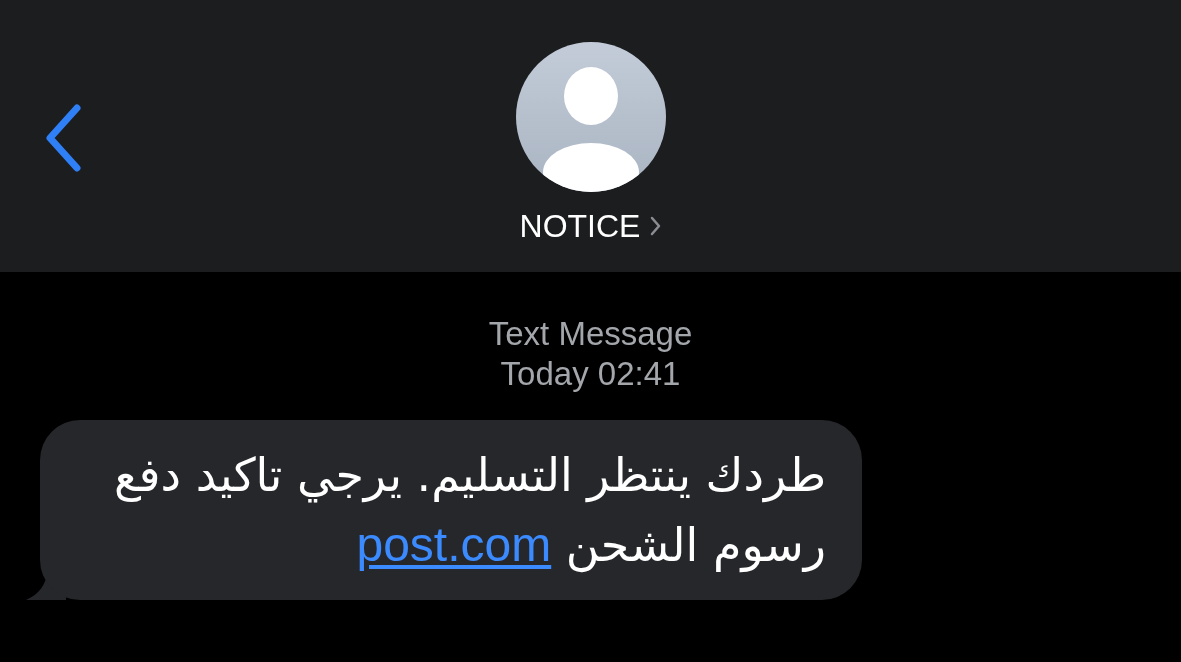 The height and width of the screenshot is (662, 1181). Describe the element at coordinates (590, 226) in the screenshot. I see `contact-name-button: NOTICE` at that location.